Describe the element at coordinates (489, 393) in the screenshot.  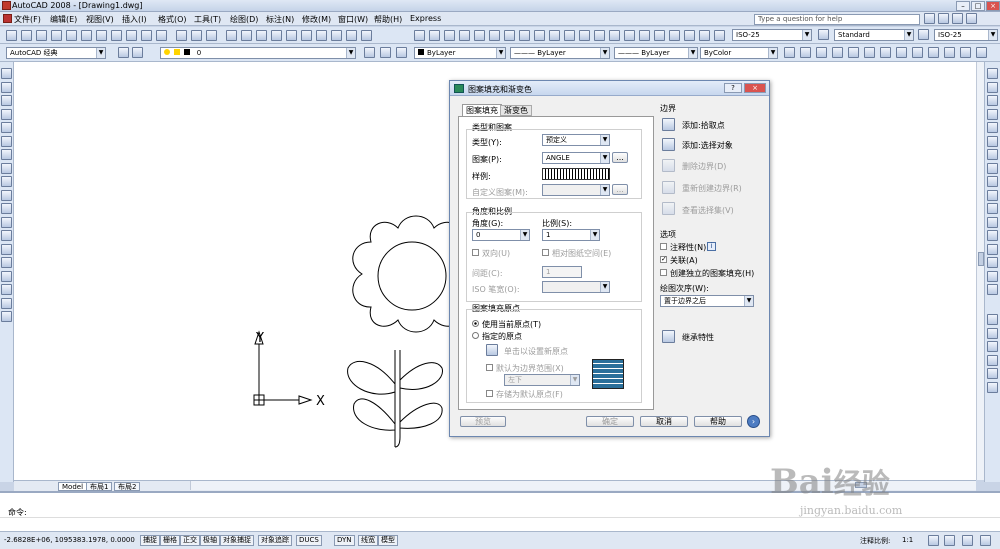
I see `store-default-checkbox` at that location.